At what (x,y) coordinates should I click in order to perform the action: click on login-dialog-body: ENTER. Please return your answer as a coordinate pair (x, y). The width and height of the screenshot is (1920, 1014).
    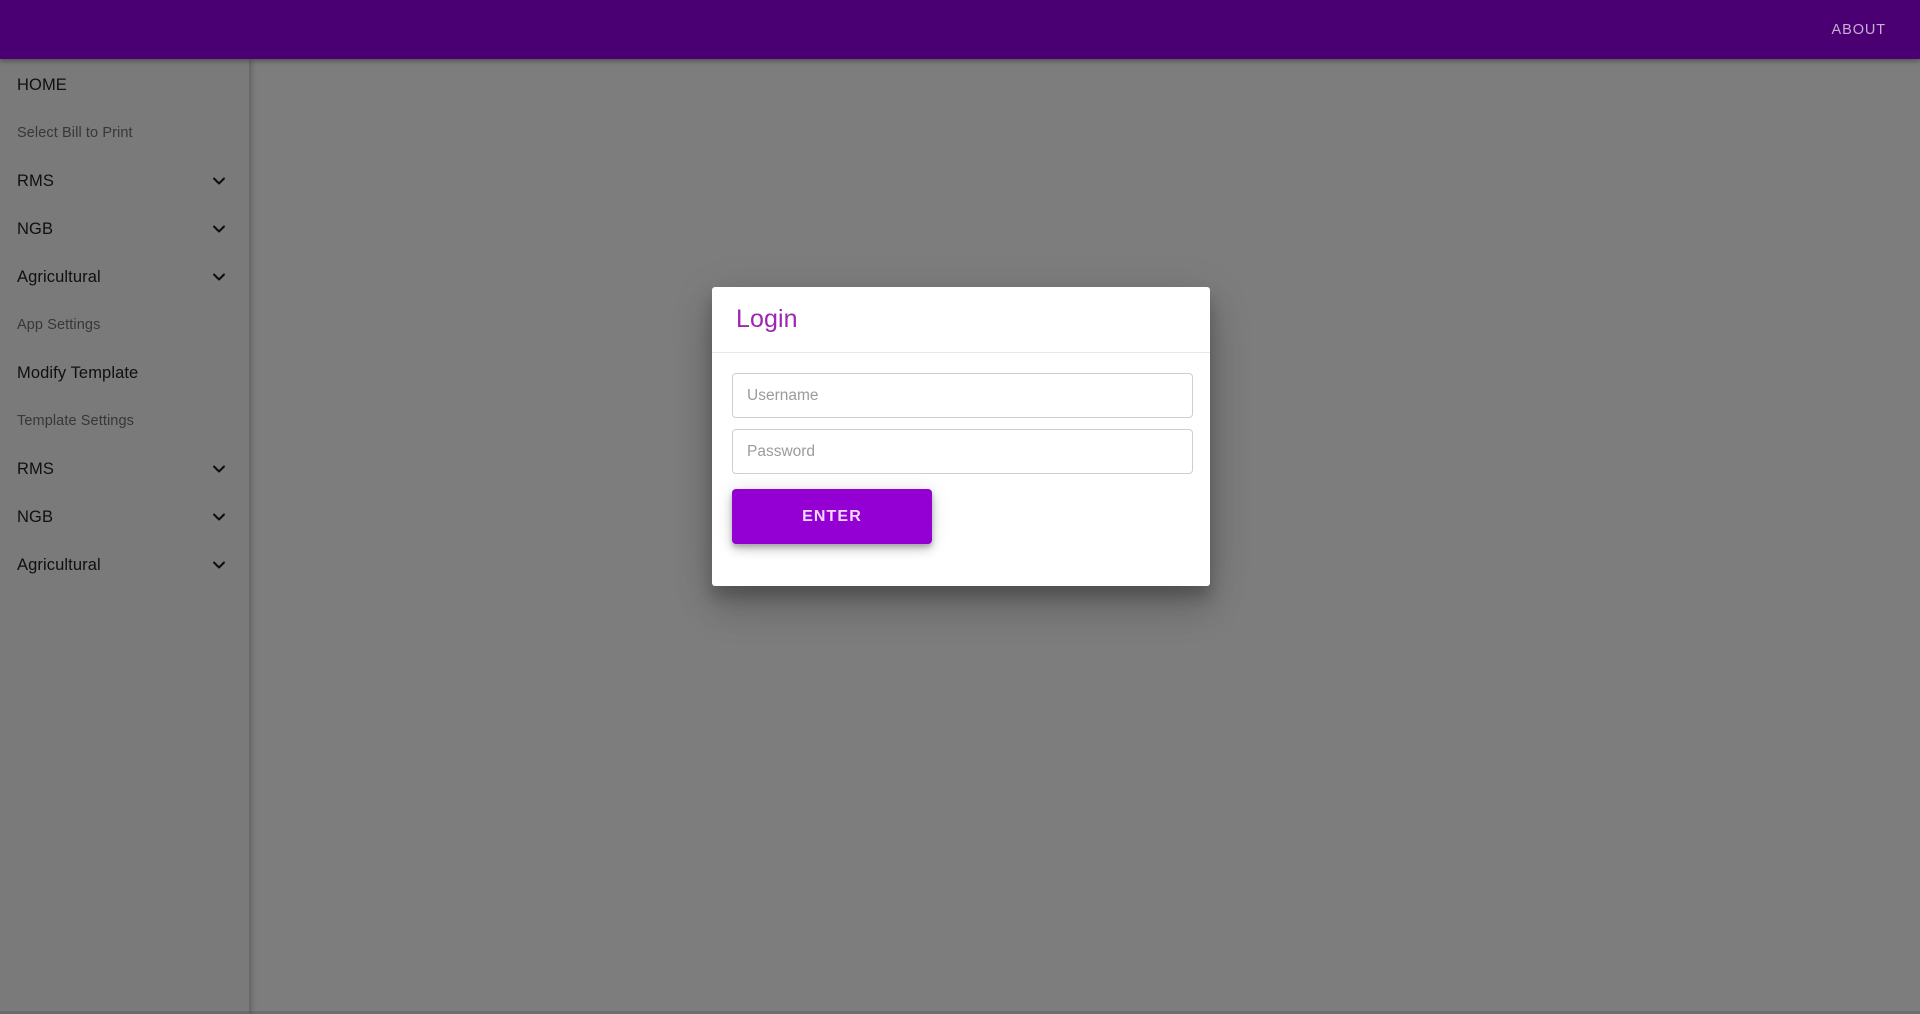
    Looking at the image, I should click on (961, 448).